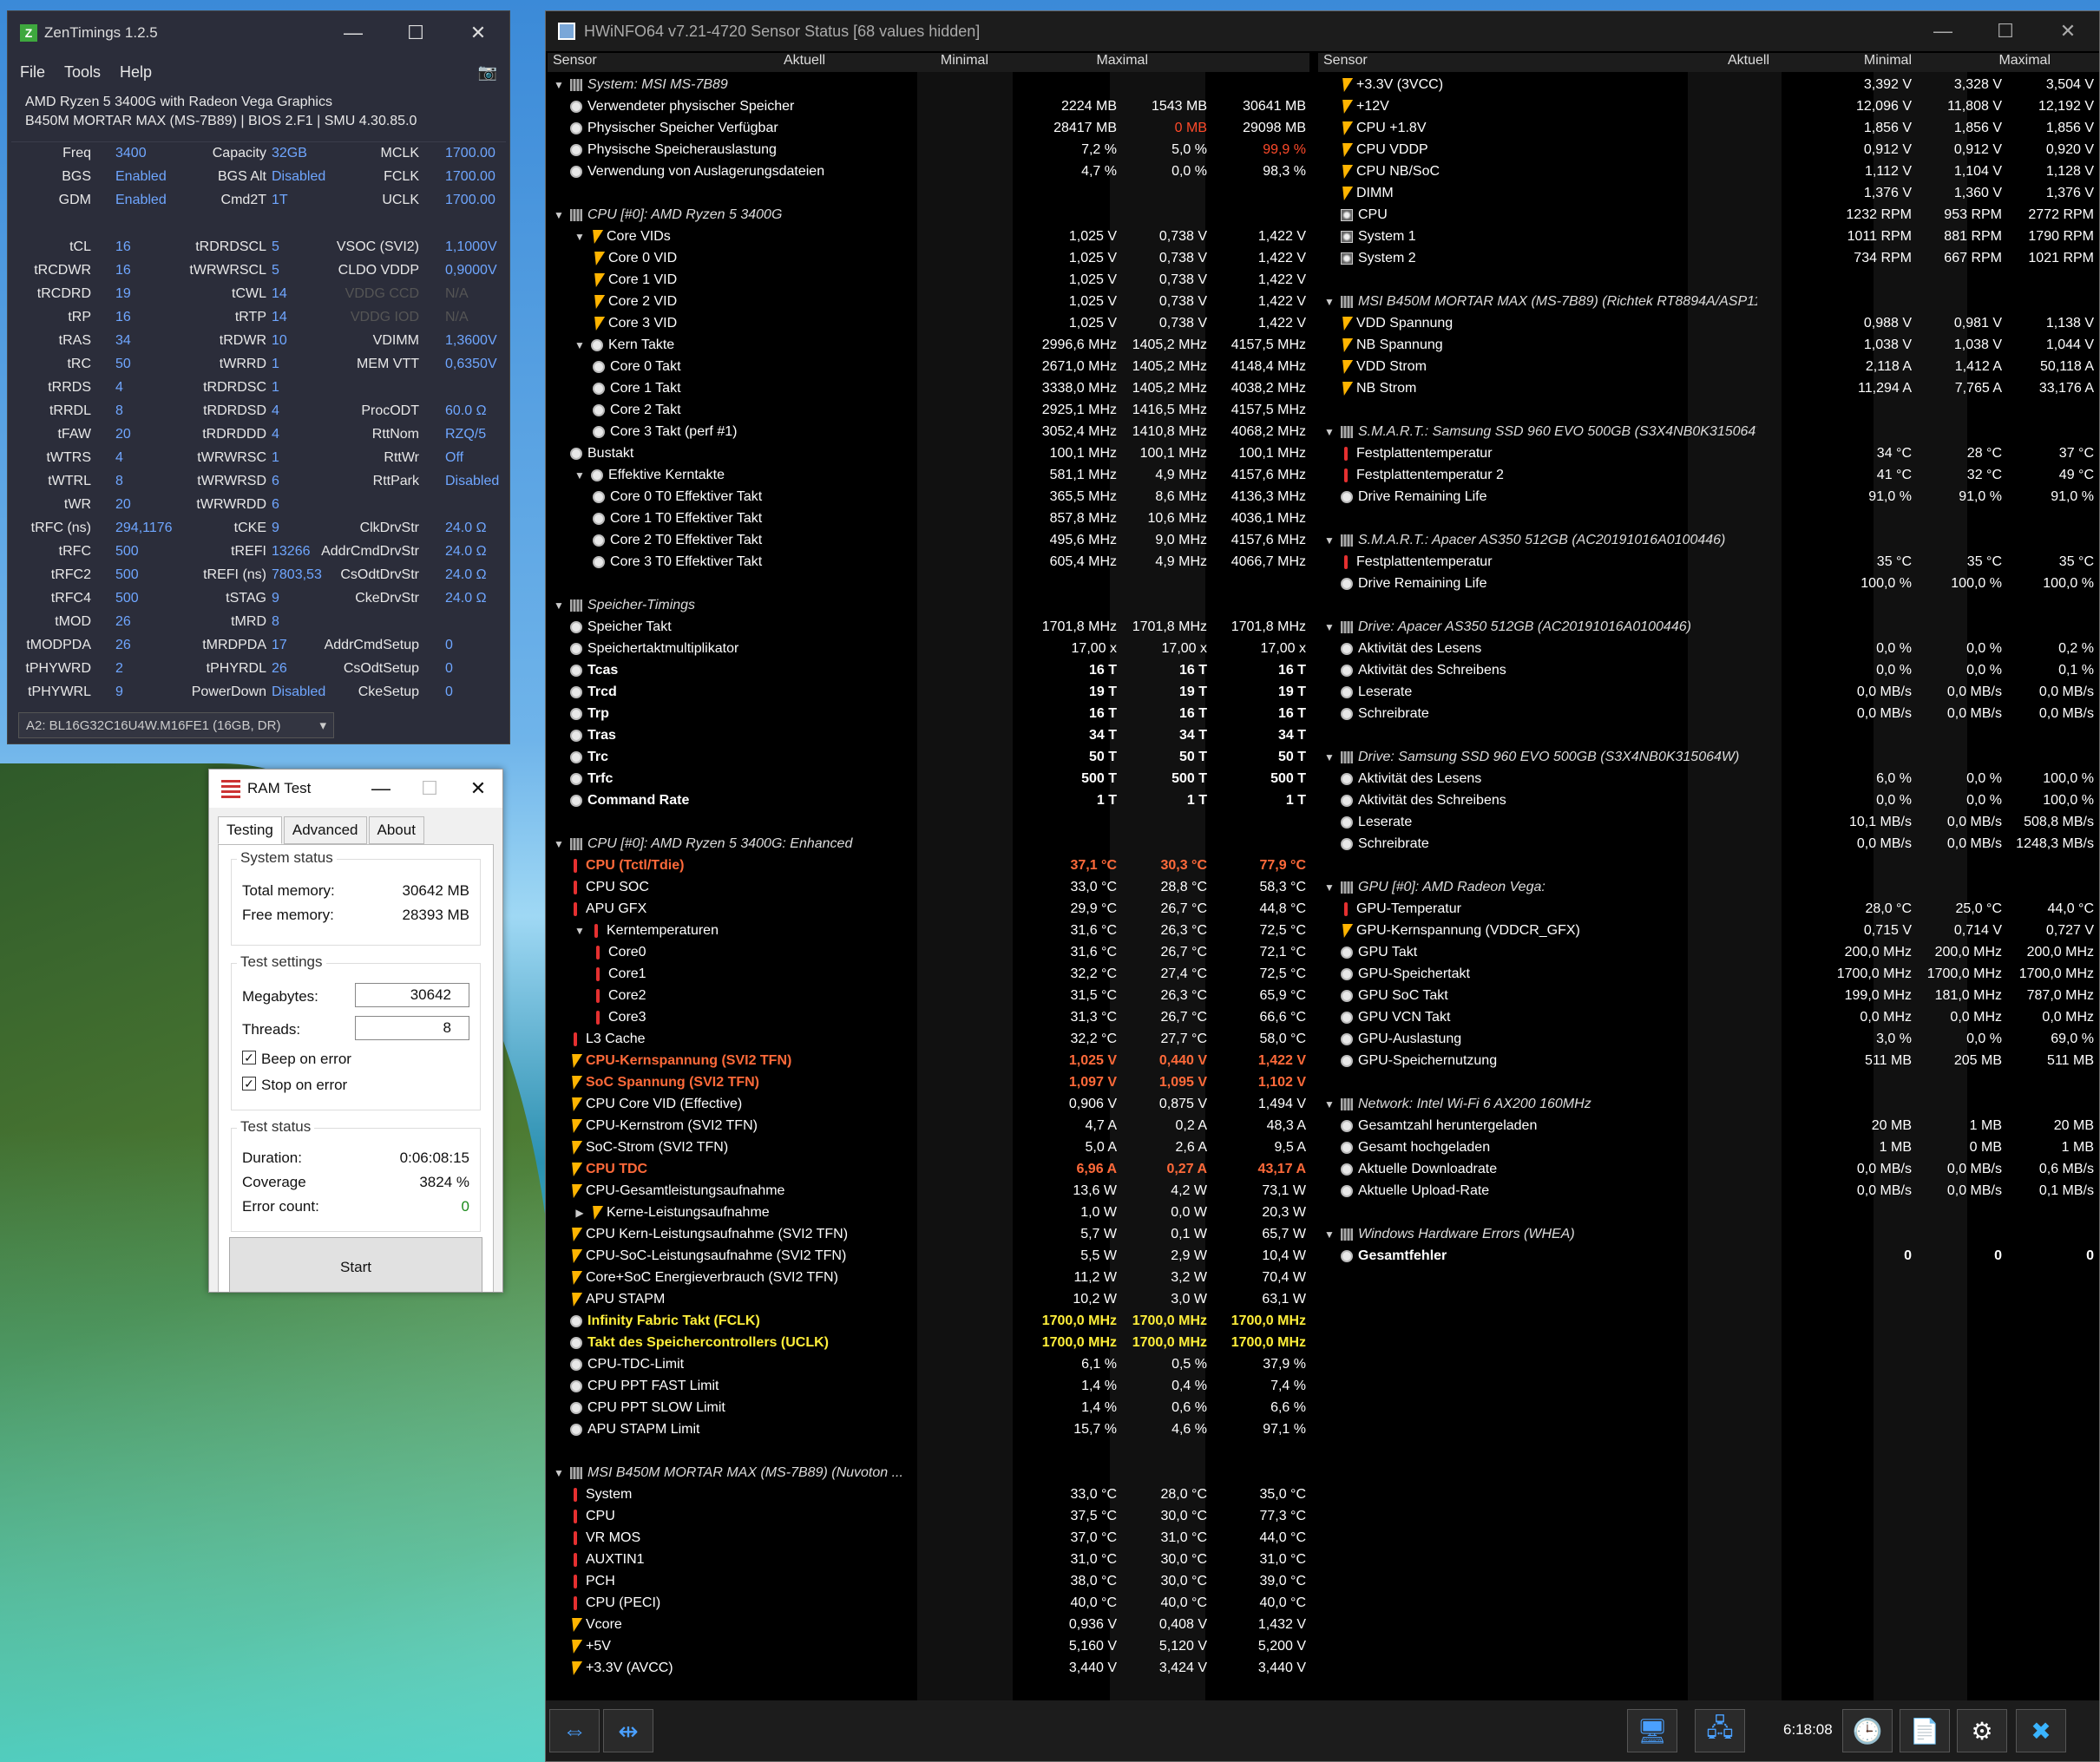 This screenshot has height=1762, width=2100. I want to click on sensor-group: ▼ Speicher-Timings, so click(928, 605).